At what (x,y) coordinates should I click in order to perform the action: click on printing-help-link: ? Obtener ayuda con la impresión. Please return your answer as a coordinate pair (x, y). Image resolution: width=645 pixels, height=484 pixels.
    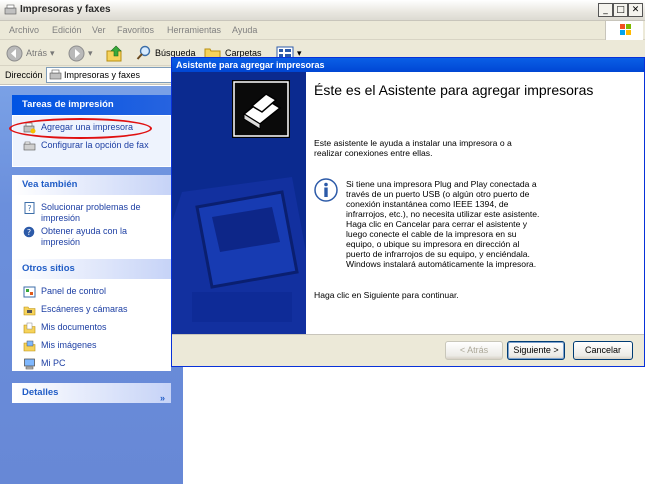
    Looking at the image, I should click on (93, 237).